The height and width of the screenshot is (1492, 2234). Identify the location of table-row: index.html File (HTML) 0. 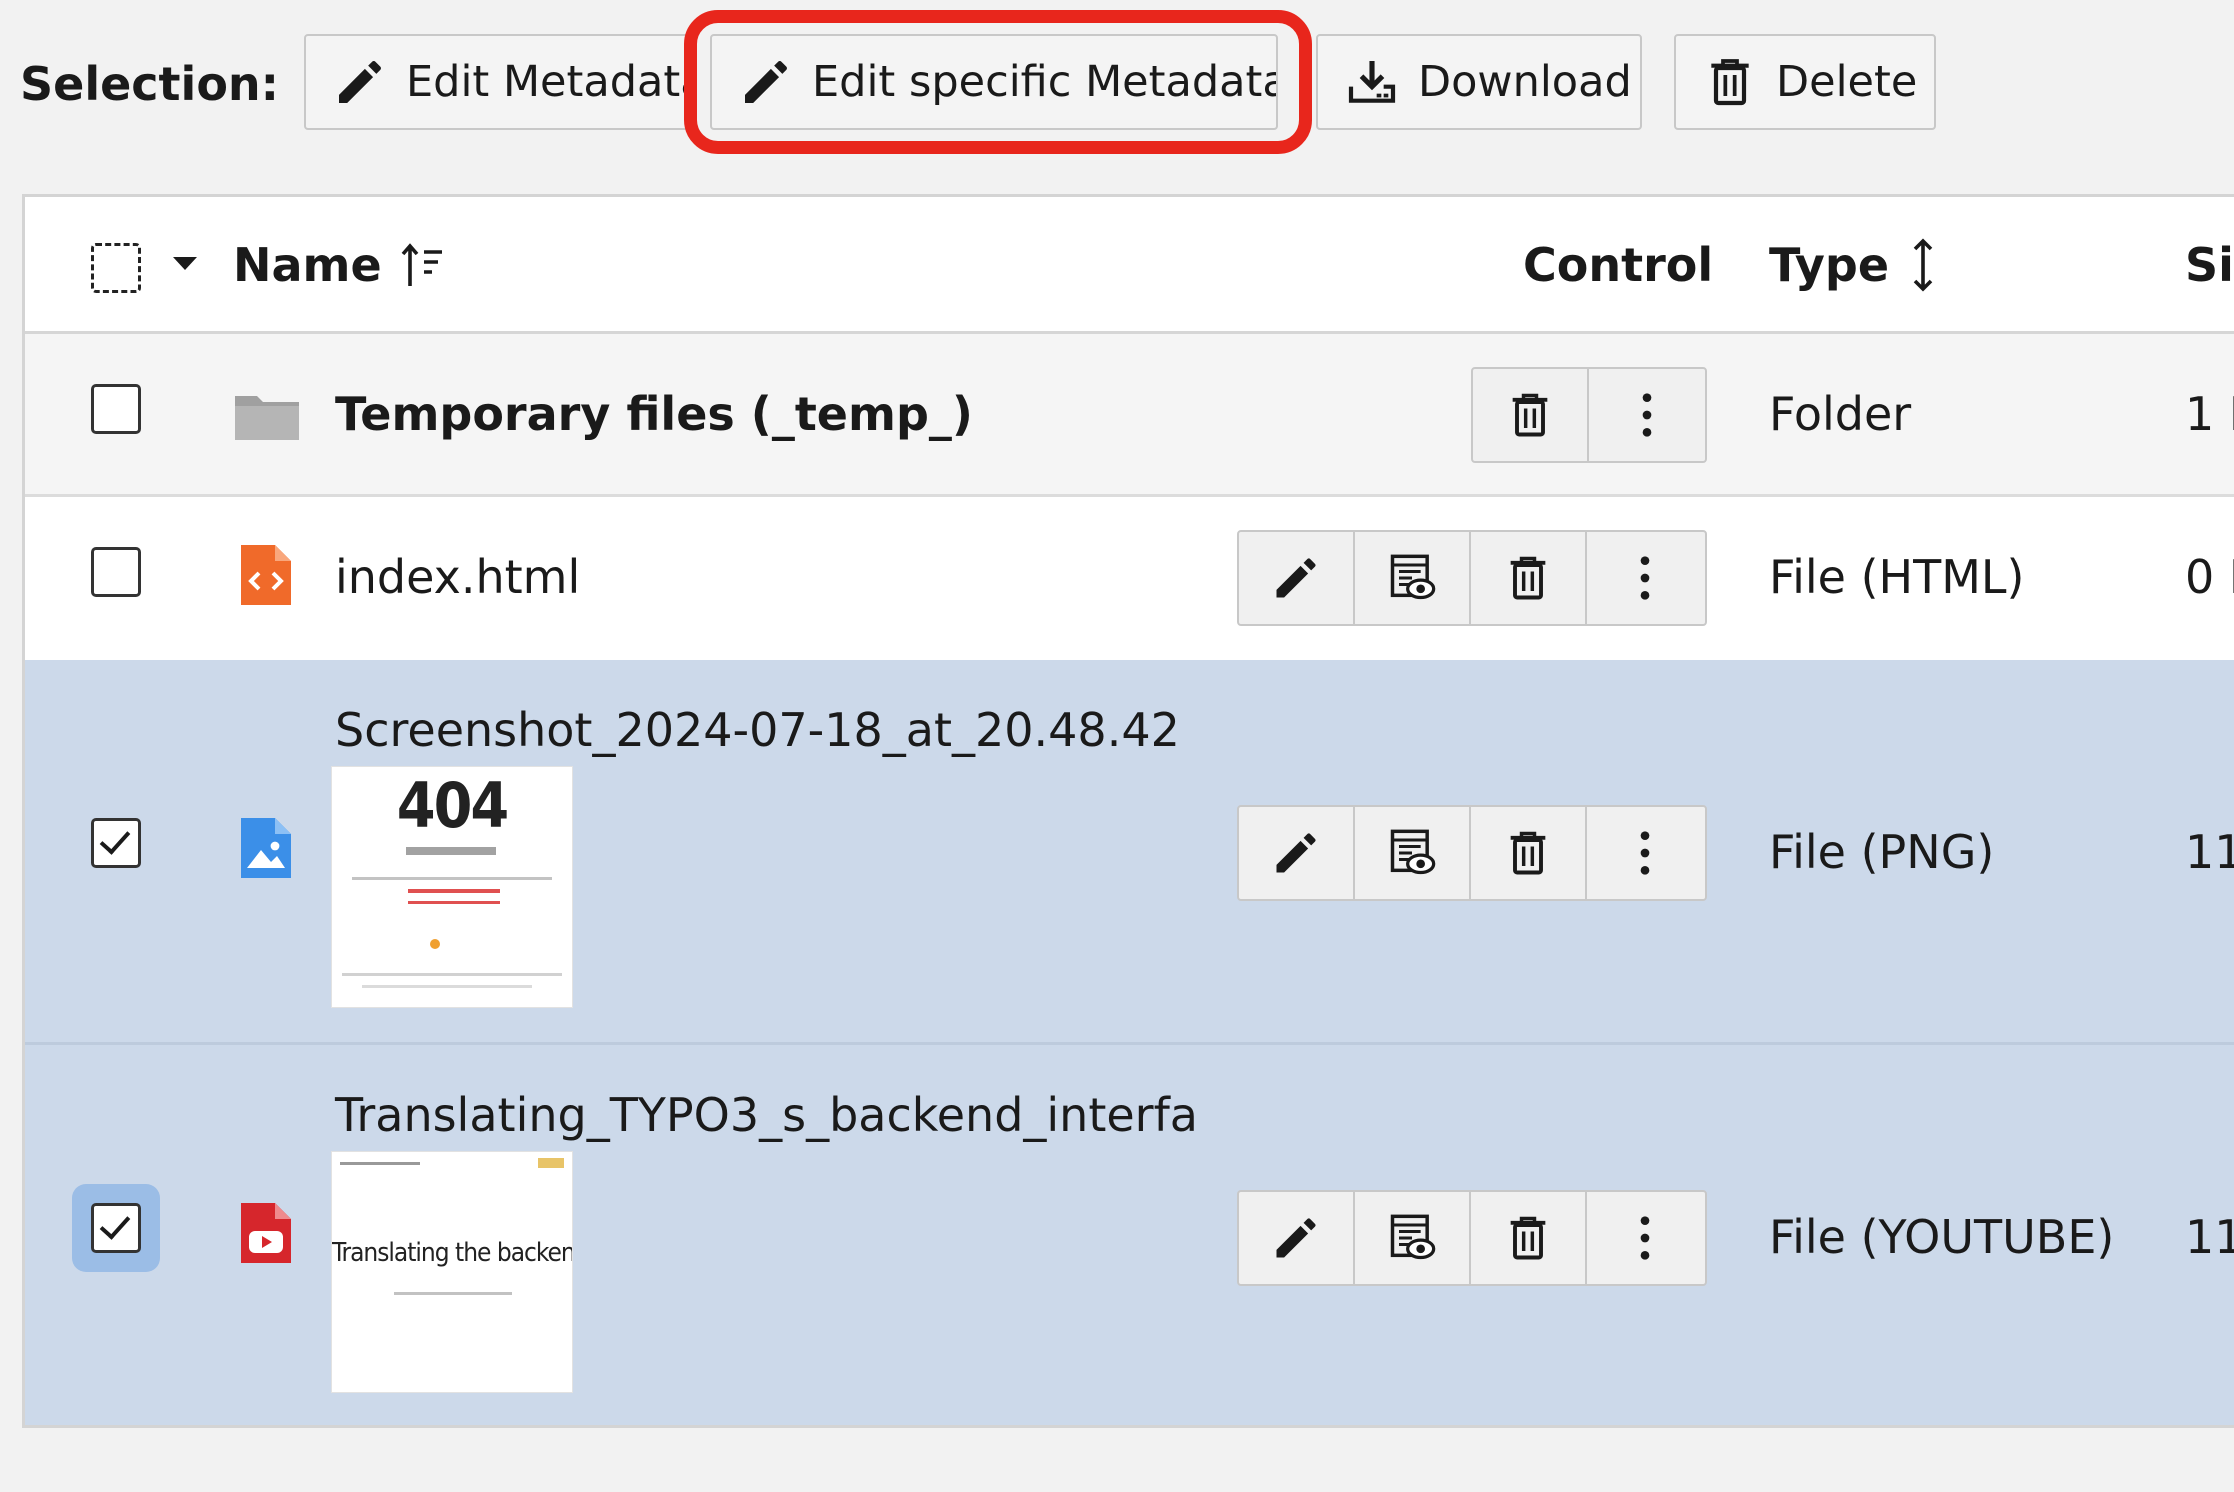
(1129, 578).